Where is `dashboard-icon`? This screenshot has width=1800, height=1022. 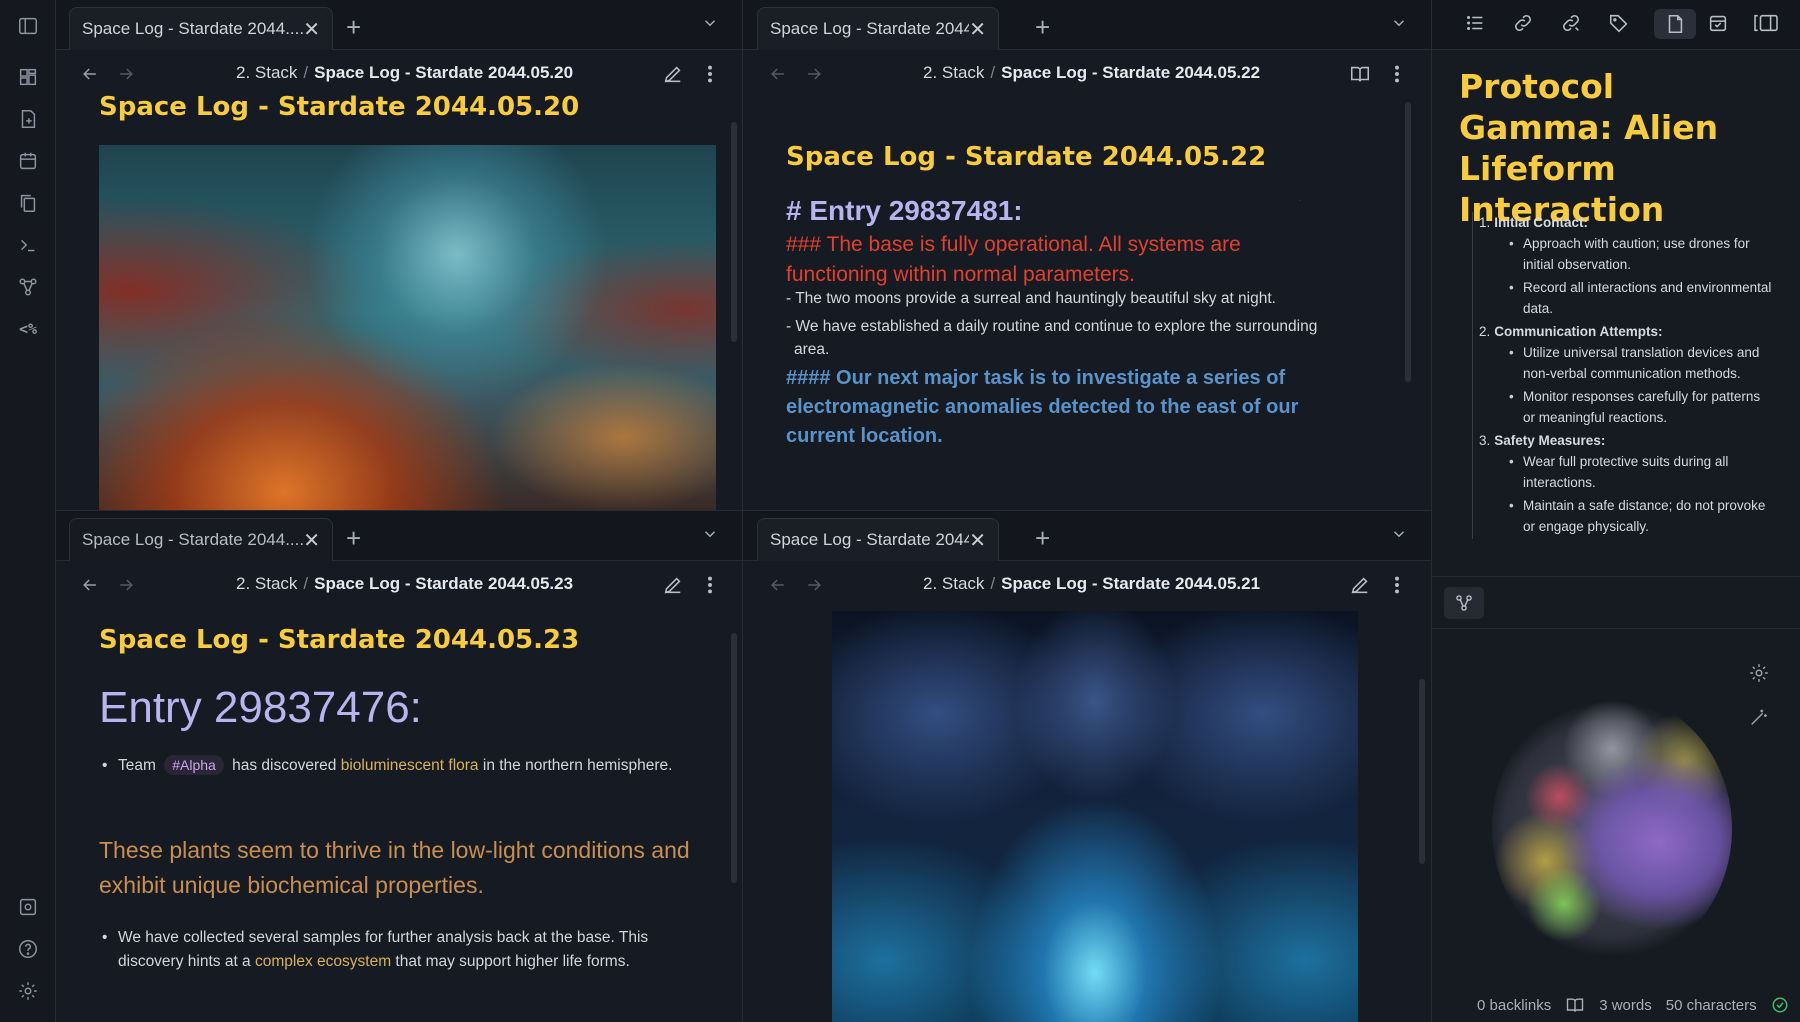
dashboard-icon is located at coordinates (28, 77).